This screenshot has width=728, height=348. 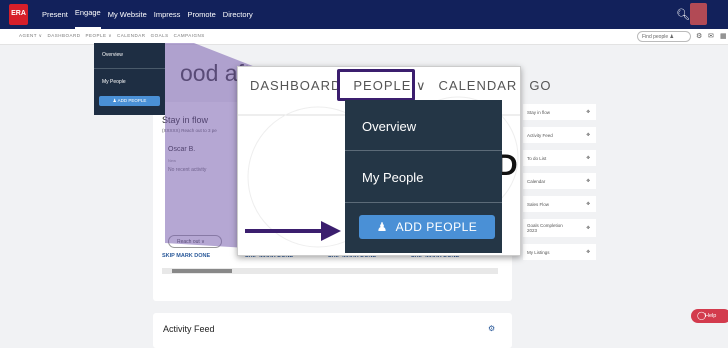 I want to click on crumb-campaigns: CAMPAIGNS, so click(x=189, y=36).